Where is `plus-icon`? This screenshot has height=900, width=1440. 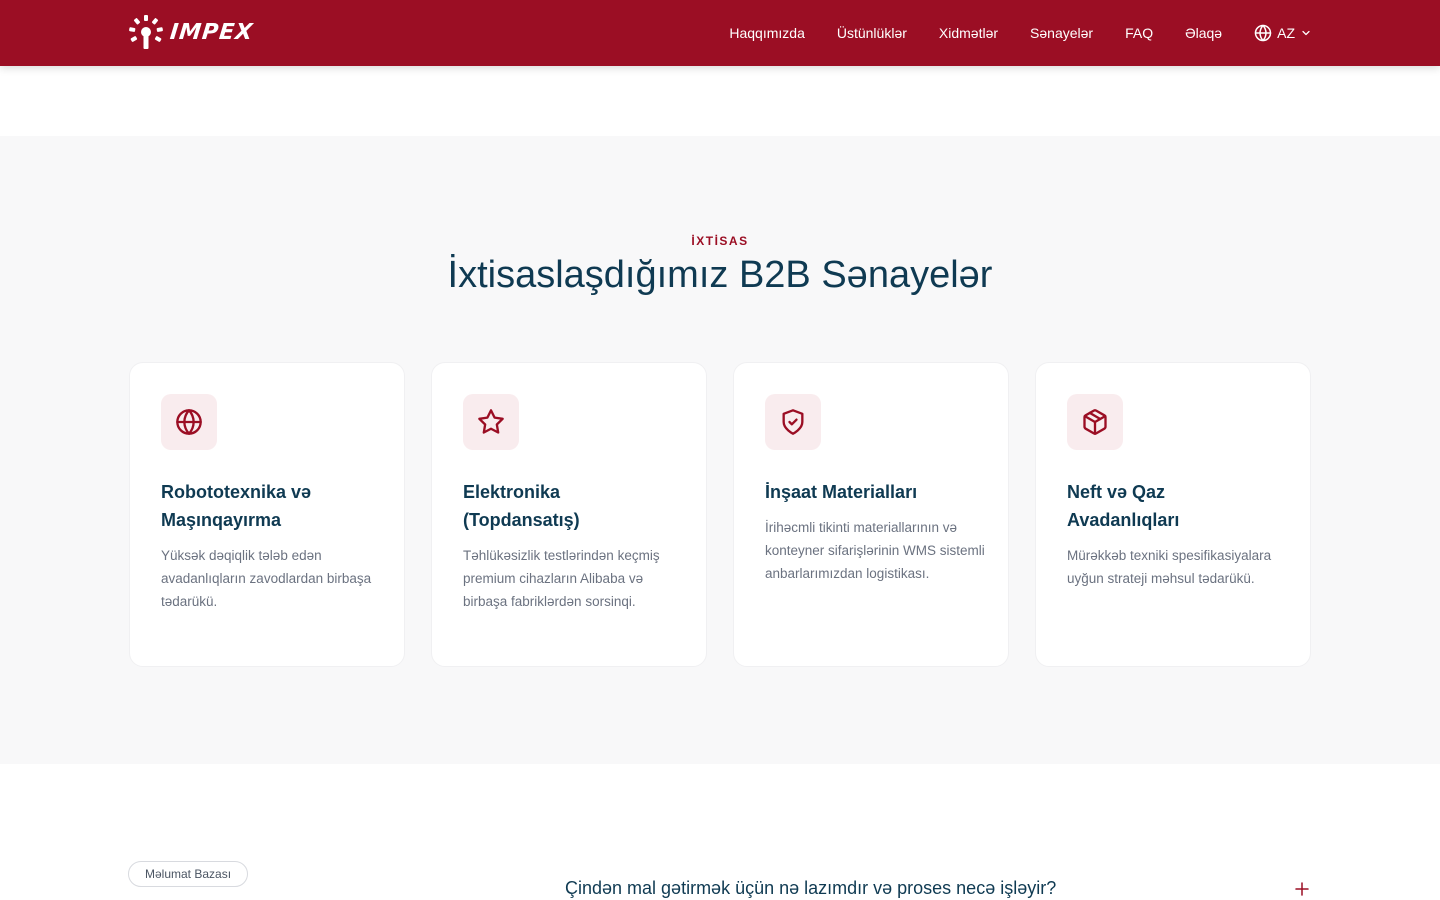 plus-icon is located at coordinates (1302, 889).